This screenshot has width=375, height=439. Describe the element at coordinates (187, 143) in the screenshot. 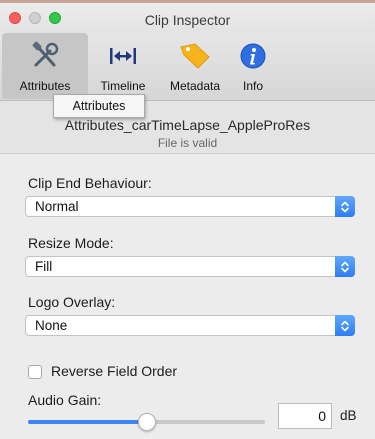

I see `file-status: File is valid` at that location.